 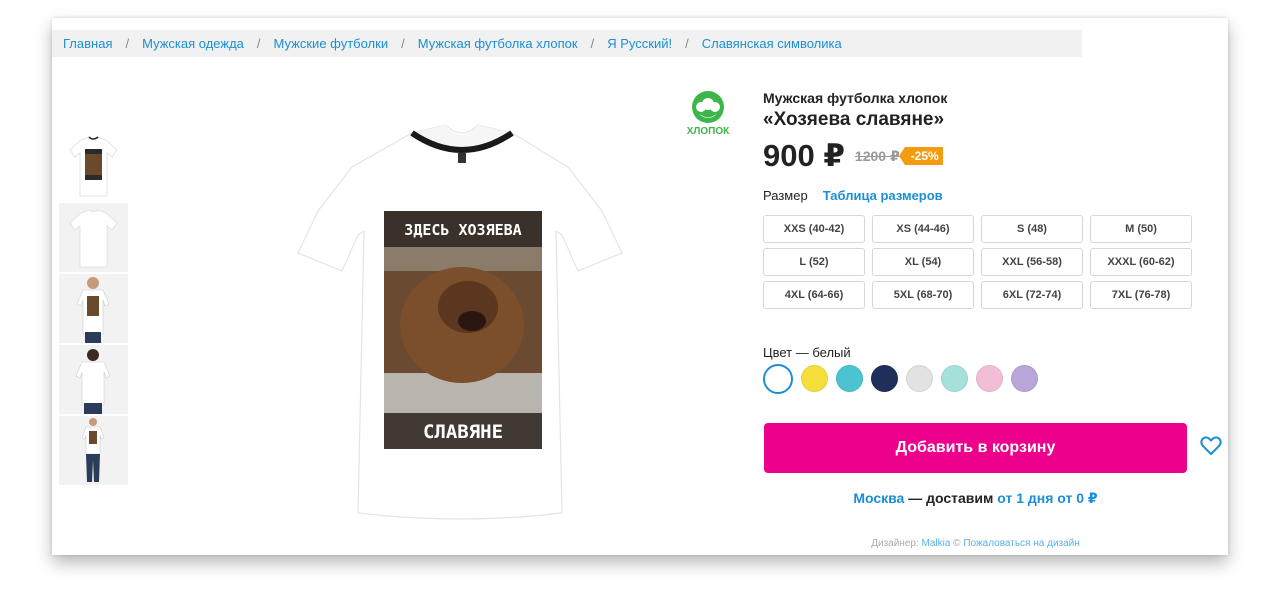 I want to click on print-bottom-text: СЛАВЯНЕ, so click(x=463, y=432).